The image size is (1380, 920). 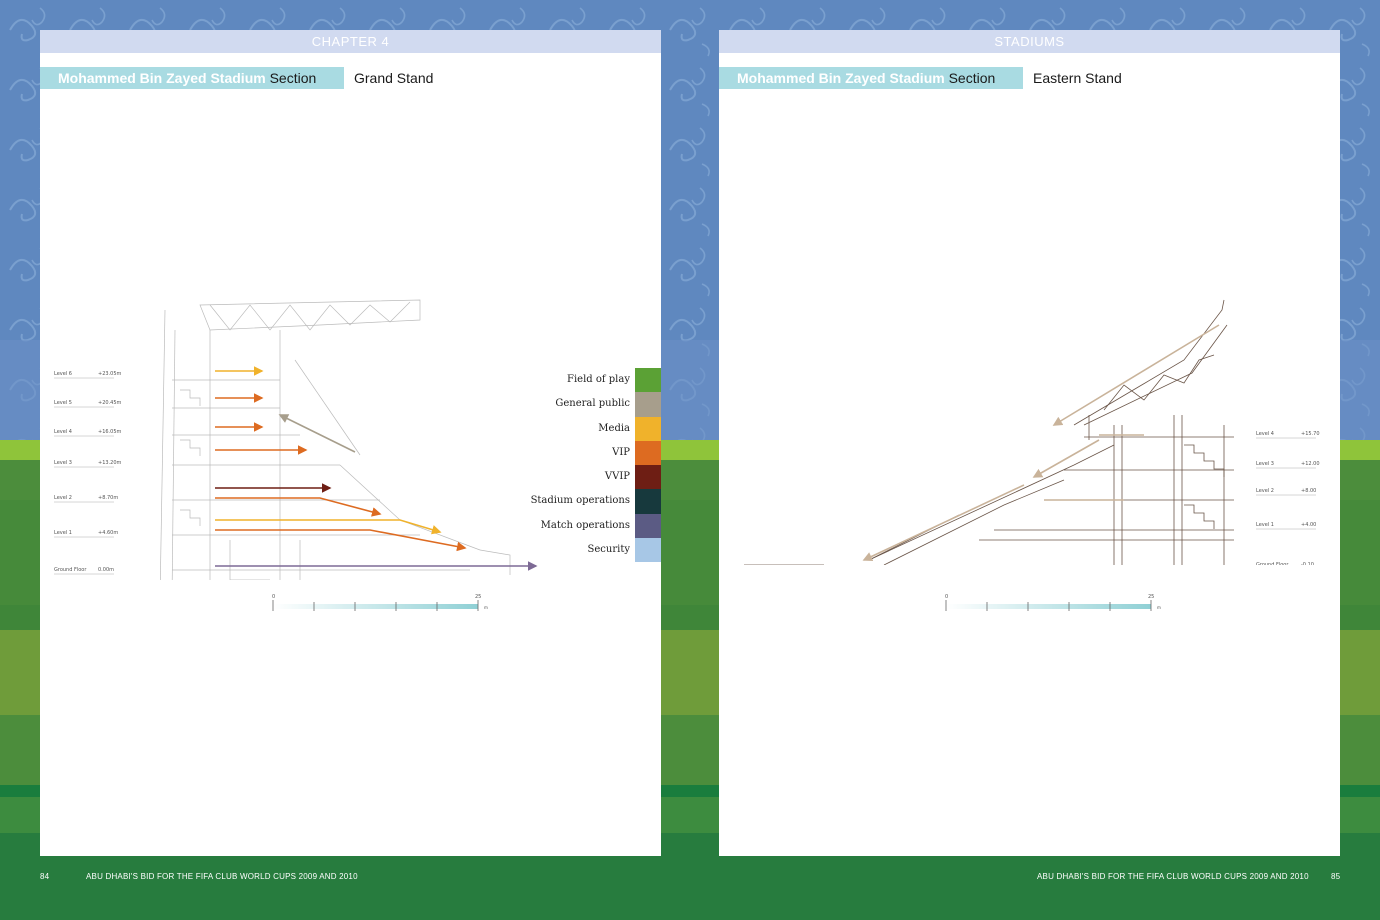 I want to click on level-value: +8.70m, so click(x=108, y=498).